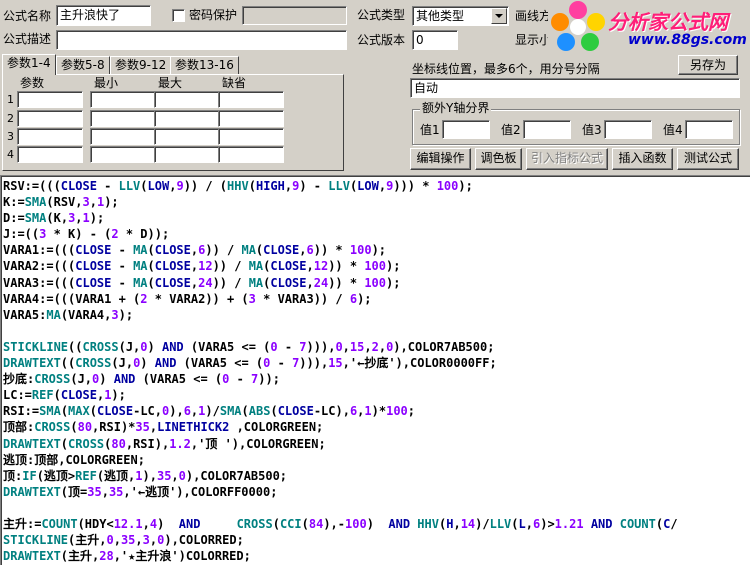 Image resolution: width=750 pixels, height=565 pixels. Describe the element at coordinates (592, 130) in the screenshot. I see `value-3-label: 值3` at that location.